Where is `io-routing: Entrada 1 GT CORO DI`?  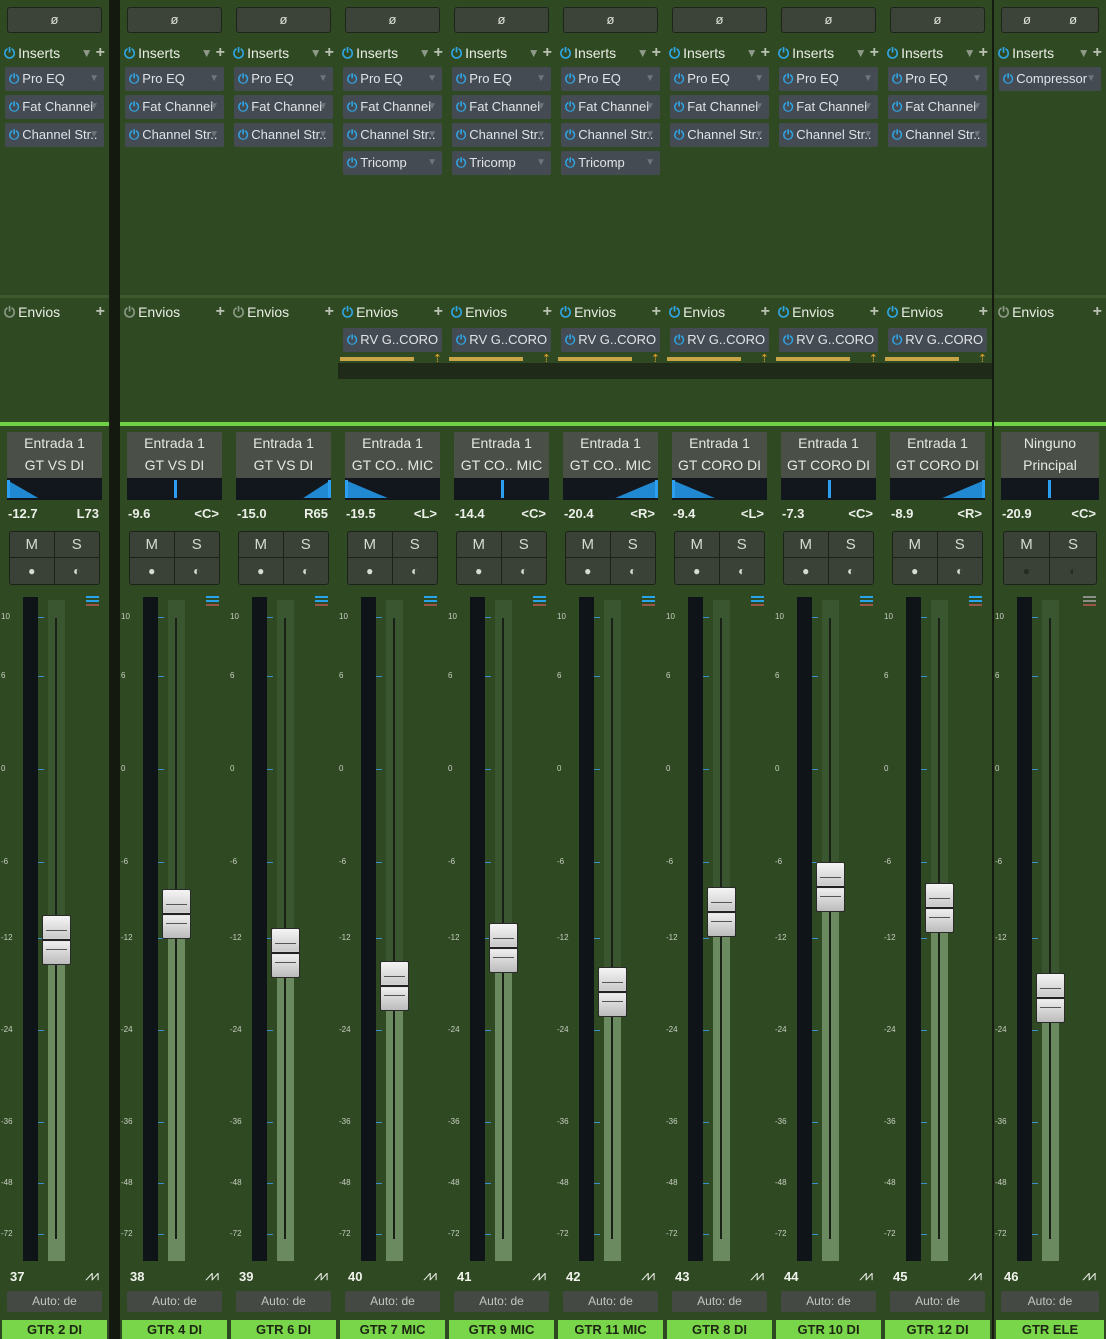 io-routing: Entrada 1 GT CORO DI is located at coordinates (937, 455).